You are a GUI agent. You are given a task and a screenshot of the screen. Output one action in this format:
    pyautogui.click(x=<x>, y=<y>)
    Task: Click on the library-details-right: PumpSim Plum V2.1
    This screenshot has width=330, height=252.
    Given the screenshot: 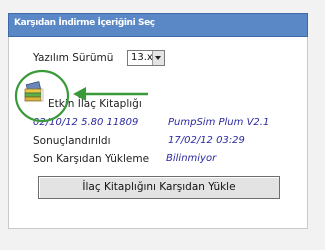 What is the action you would take?
    pyautogui.click(x=219, y=122)
    